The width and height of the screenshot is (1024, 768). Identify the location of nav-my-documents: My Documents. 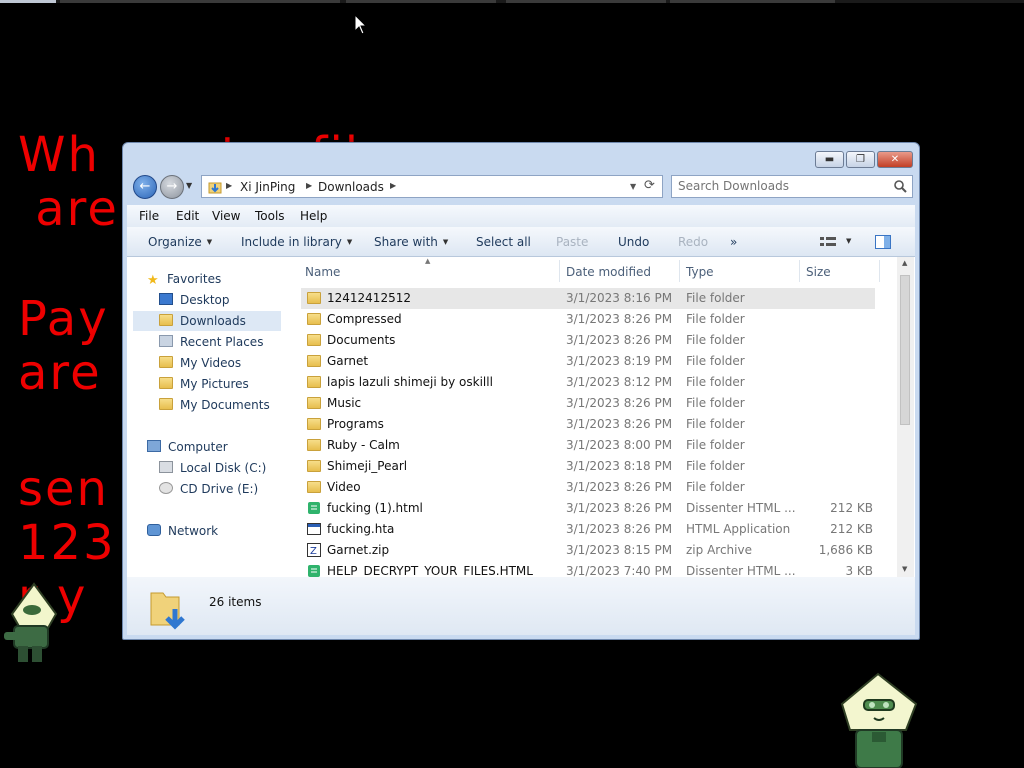
(214, 405).